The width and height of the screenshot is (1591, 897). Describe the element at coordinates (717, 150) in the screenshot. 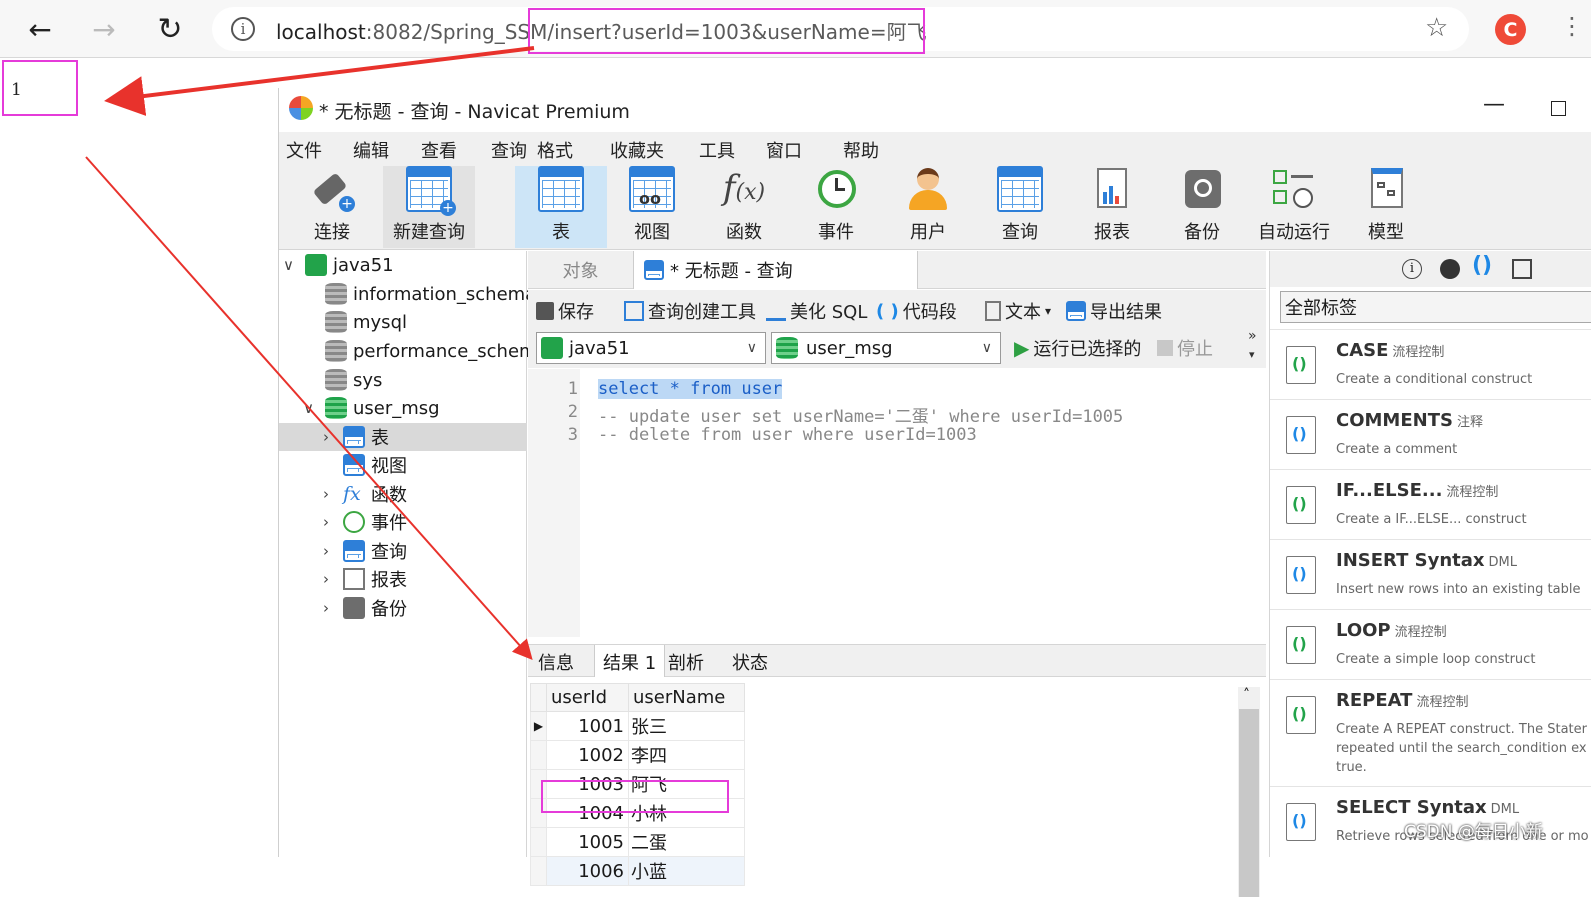

I see `menu-tools: 工具` at that location.